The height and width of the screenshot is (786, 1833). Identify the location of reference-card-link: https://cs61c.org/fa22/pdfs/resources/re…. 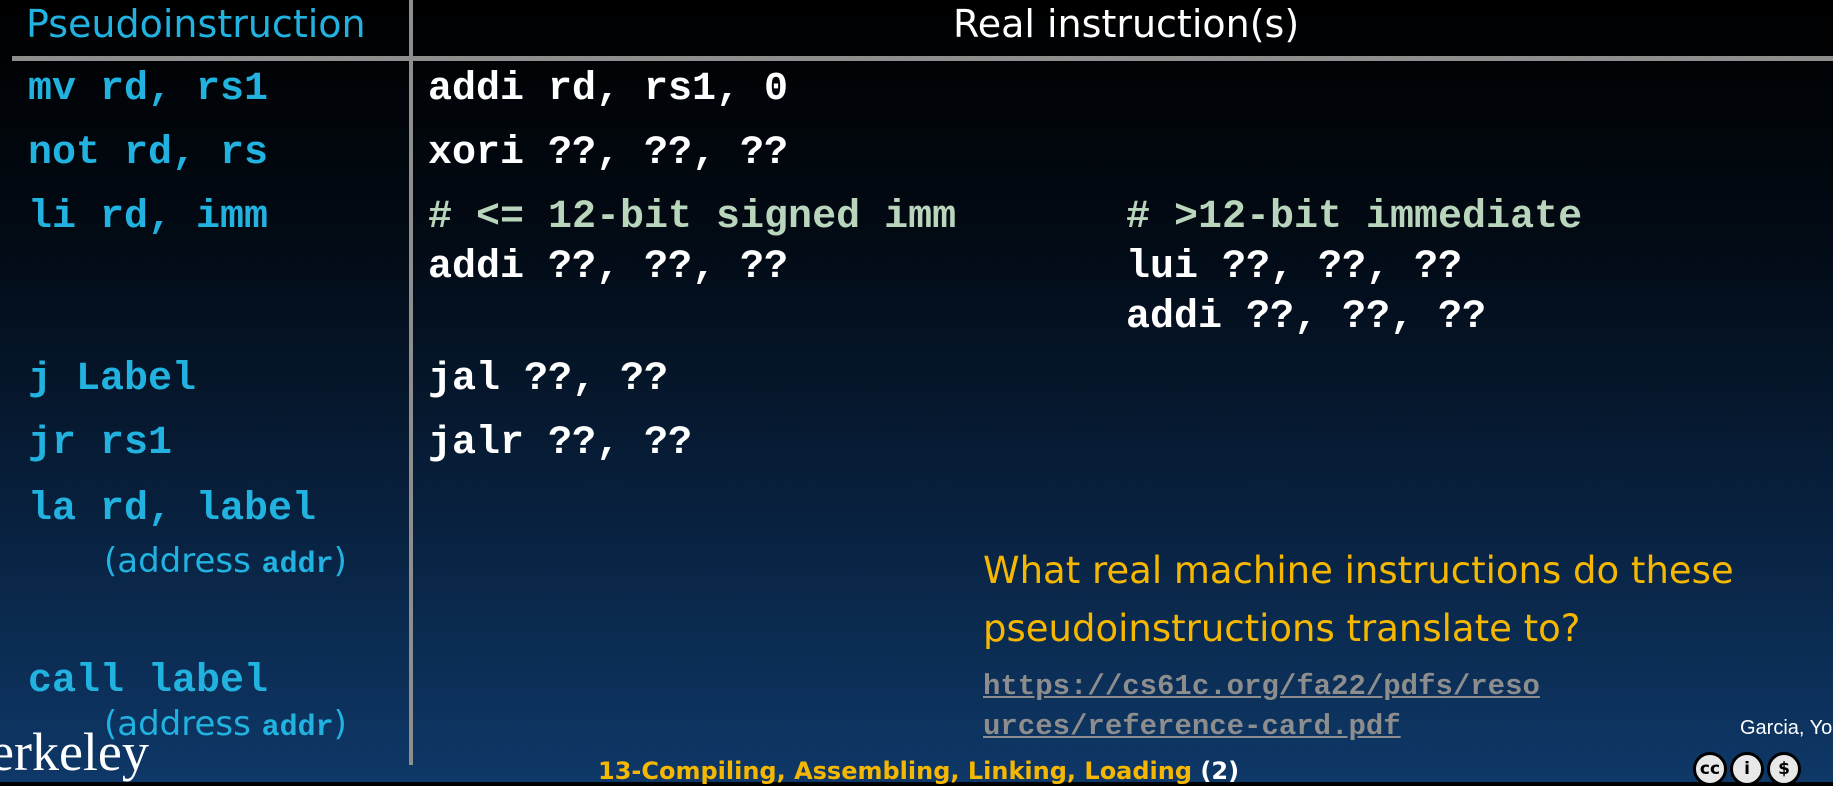
(1268, 707).